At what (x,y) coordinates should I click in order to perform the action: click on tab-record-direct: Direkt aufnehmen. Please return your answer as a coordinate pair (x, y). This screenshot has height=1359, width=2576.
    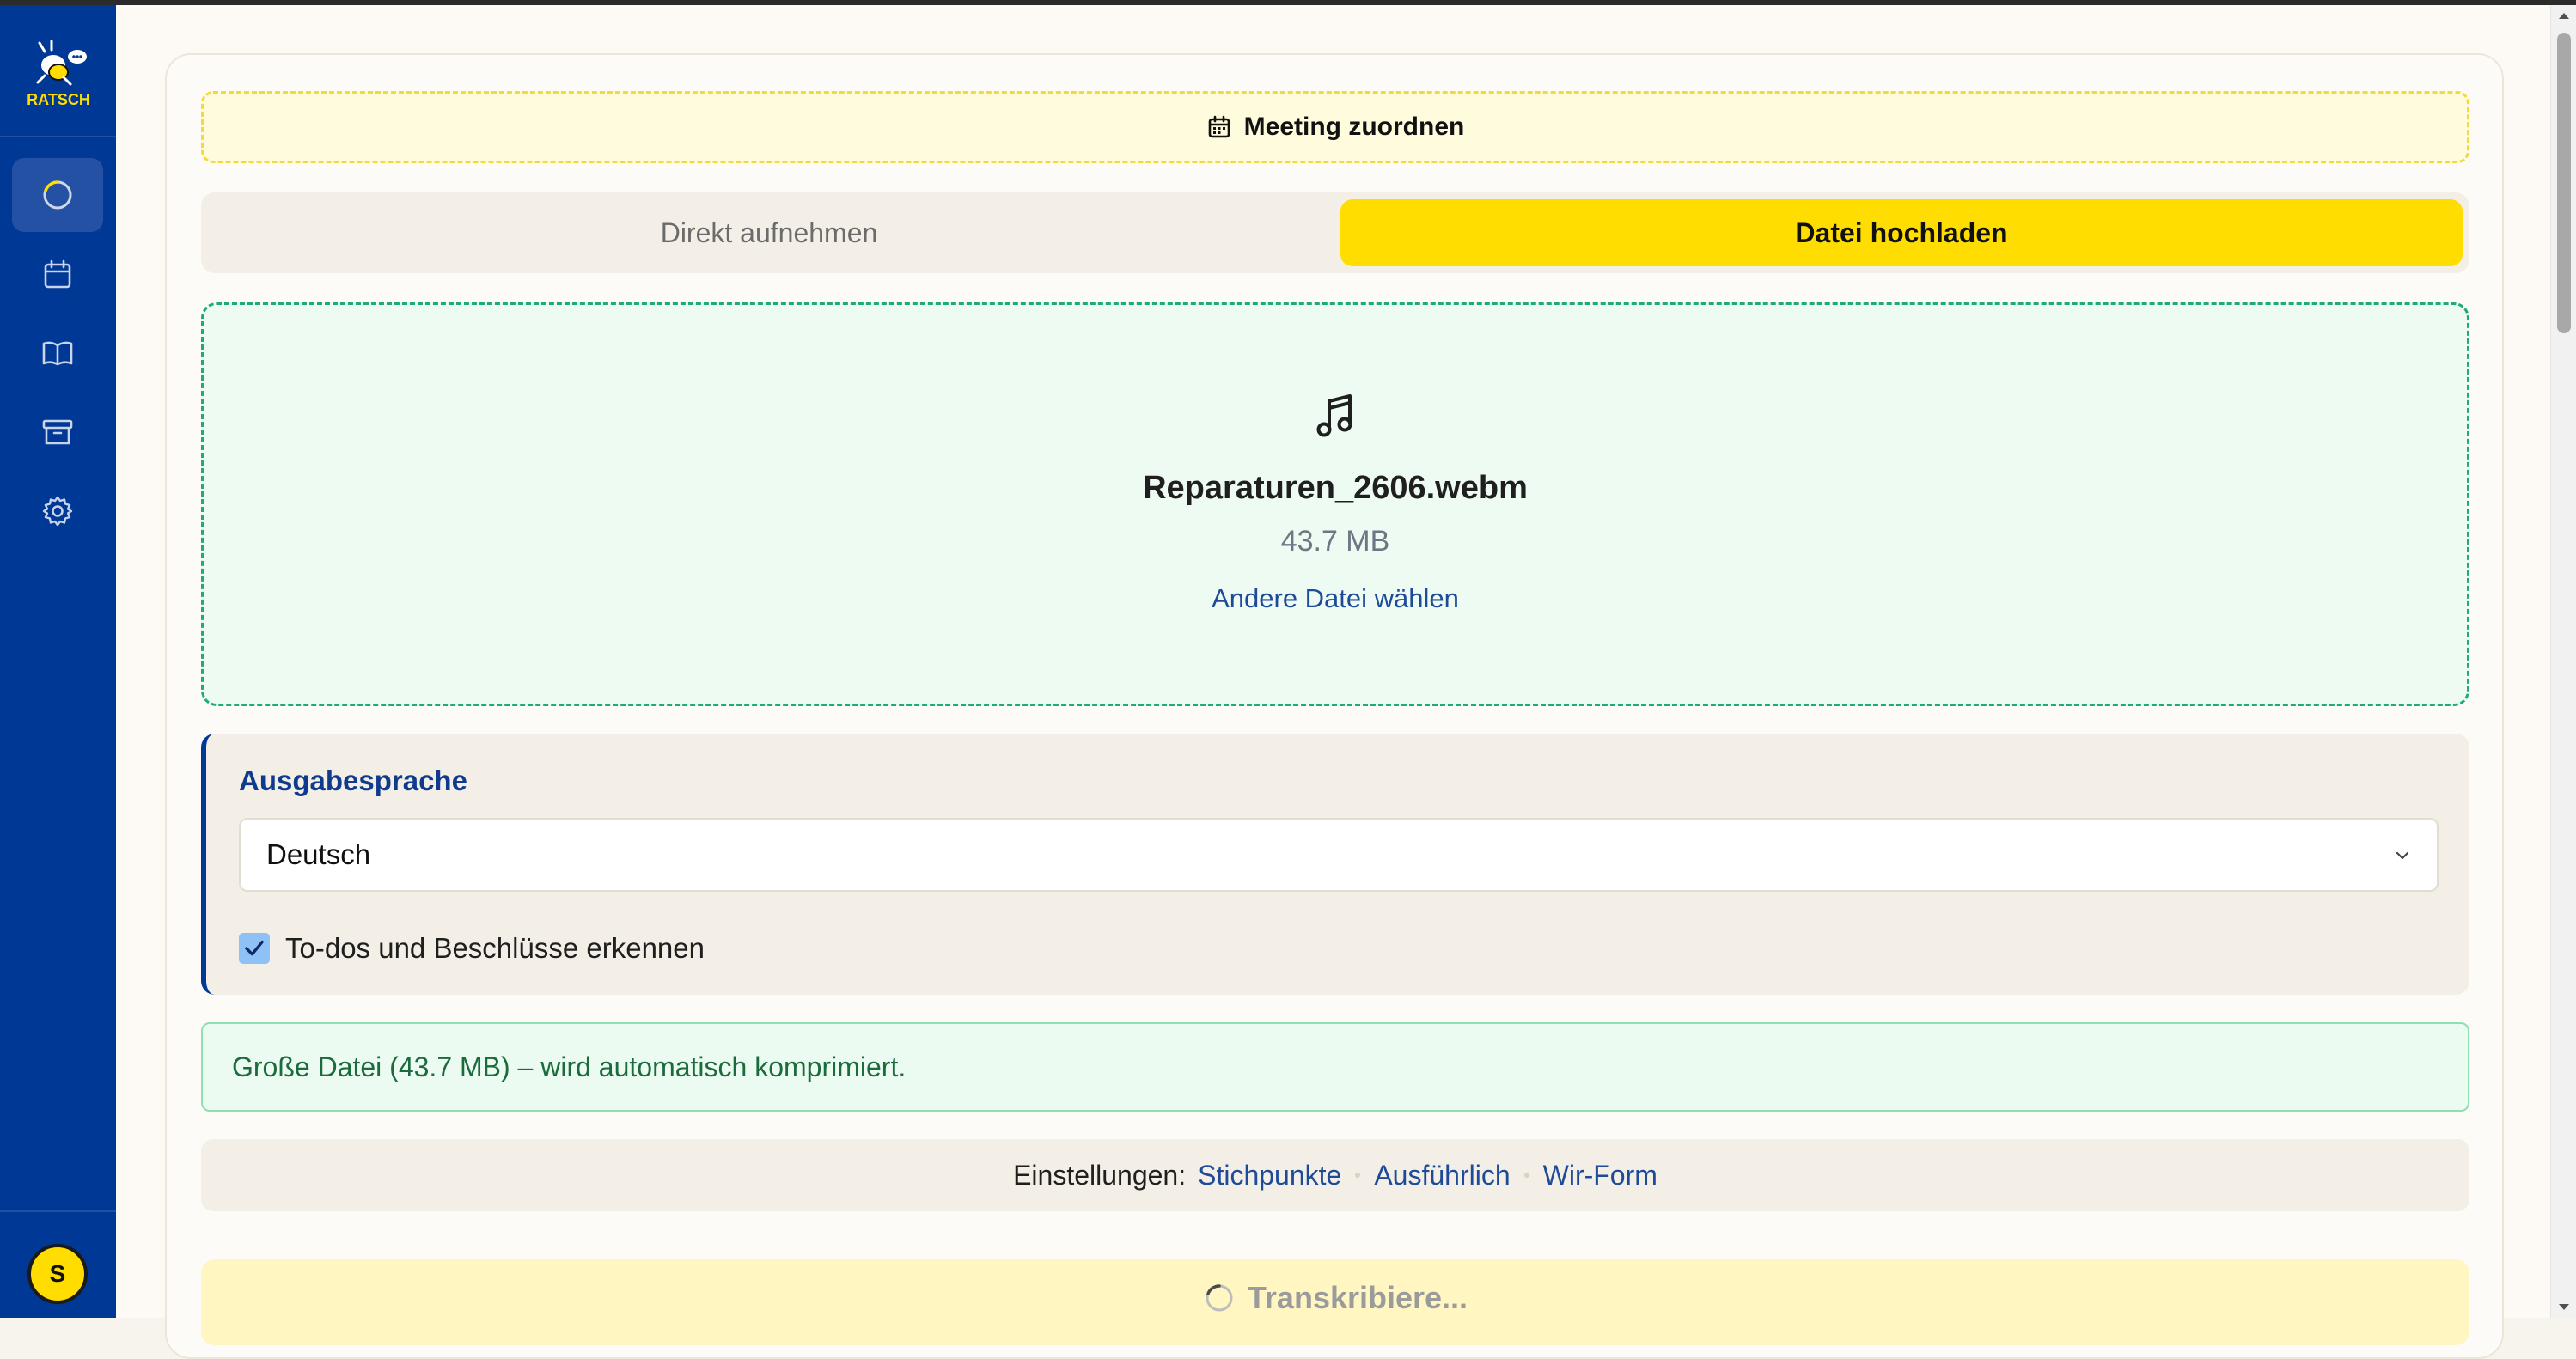
    Looking at the image, I should click on (769, 233).